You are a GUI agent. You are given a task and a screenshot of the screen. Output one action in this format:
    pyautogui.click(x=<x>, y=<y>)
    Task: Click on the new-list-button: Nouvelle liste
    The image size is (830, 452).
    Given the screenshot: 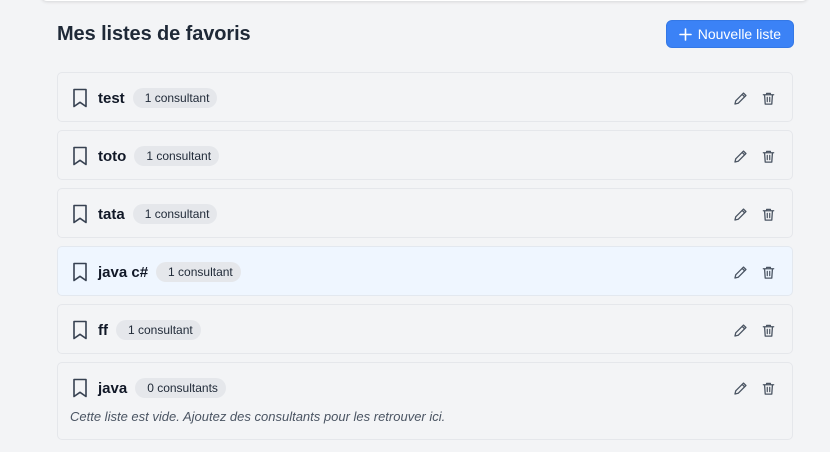 What is the action you would take?
    pyautogui.click(x=729, y=34)
    